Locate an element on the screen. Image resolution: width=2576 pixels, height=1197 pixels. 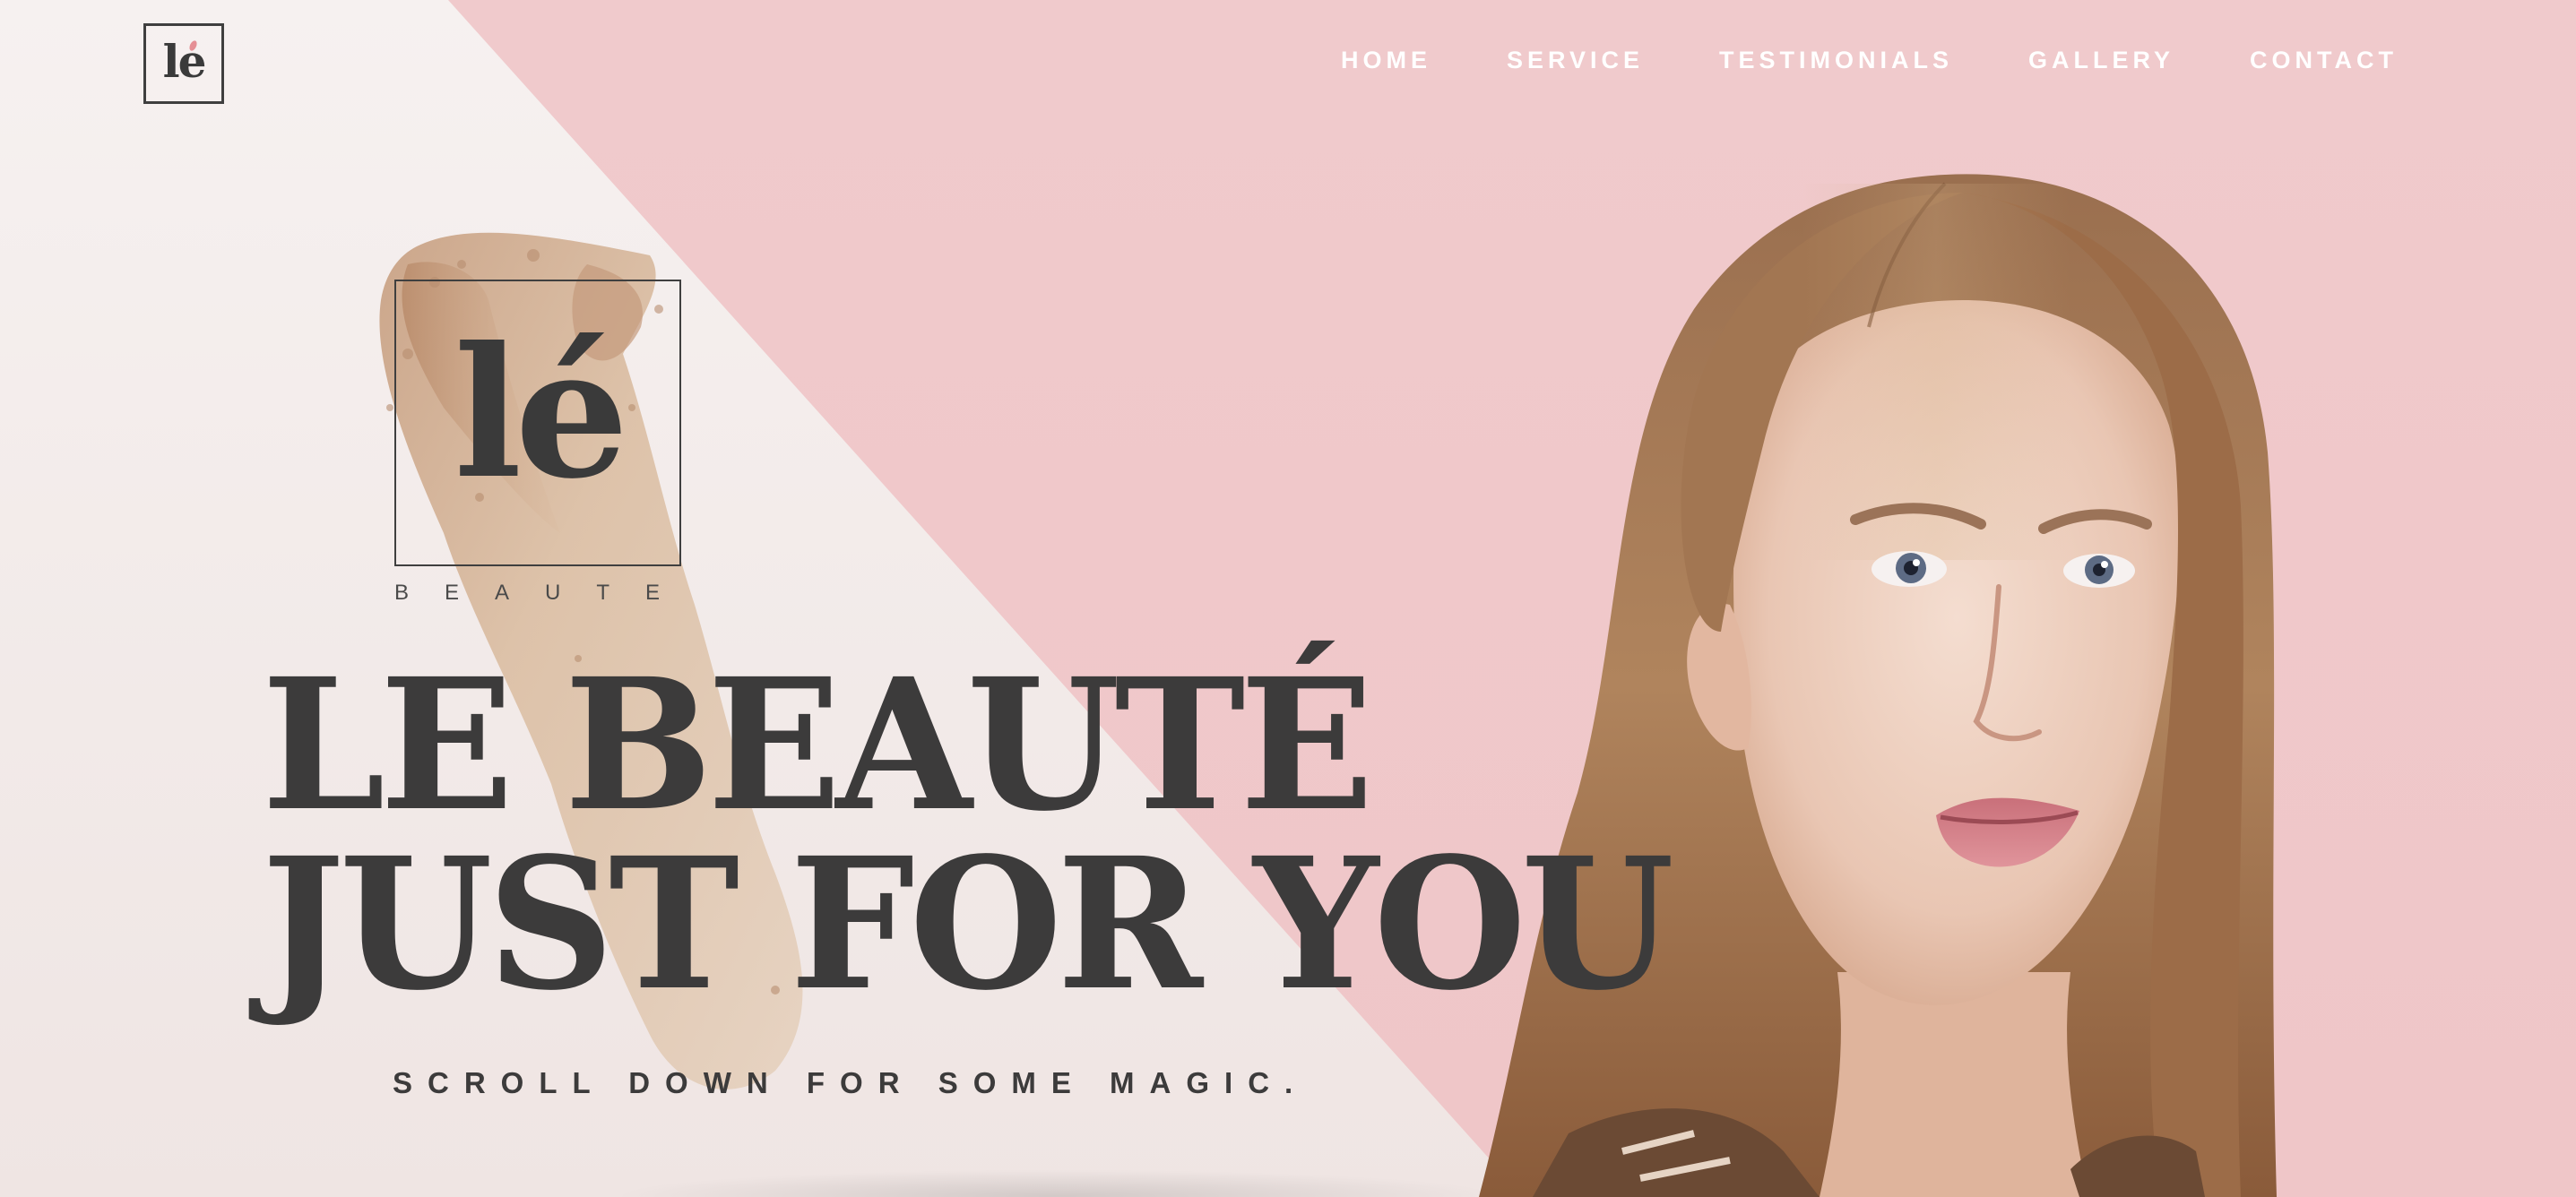
nav-item-testimonials: TESTIMONIALS is located at coordinates (1836, 60).